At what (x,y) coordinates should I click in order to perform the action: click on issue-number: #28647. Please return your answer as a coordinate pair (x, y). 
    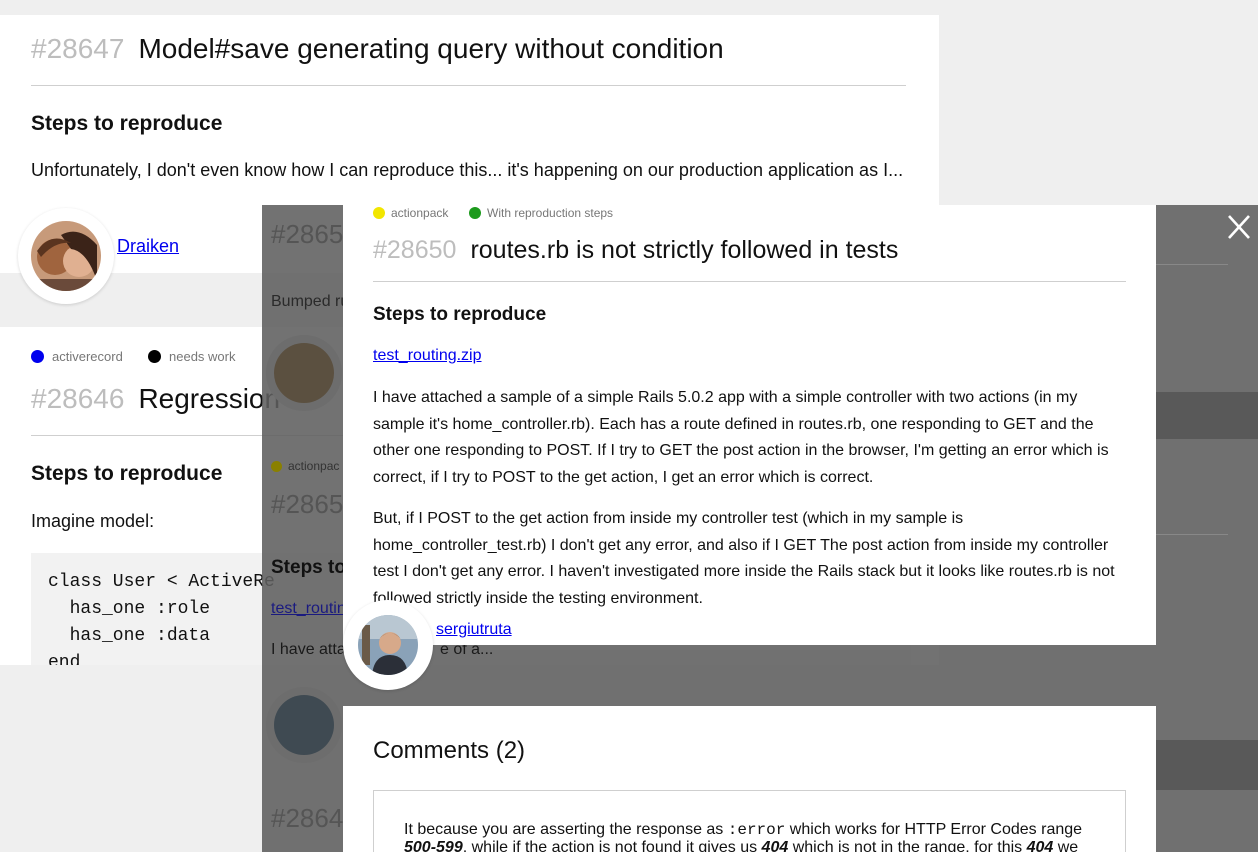
    Looking at the image, I should click on (78, 48).